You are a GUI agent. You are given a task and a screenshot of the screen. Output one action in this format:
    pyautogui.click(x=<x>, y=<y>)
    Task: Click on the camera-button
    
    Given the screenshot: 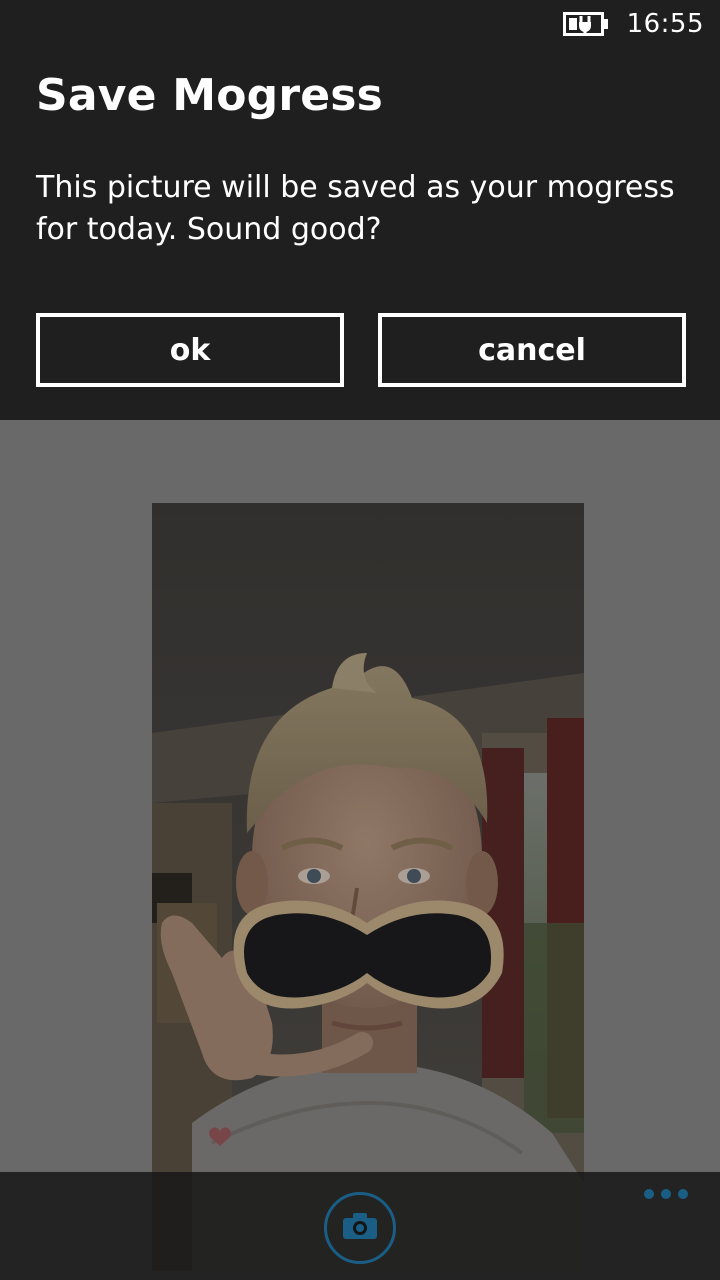 What is the action you would take?
    pyautogui.click(x=360, y=1228)
    